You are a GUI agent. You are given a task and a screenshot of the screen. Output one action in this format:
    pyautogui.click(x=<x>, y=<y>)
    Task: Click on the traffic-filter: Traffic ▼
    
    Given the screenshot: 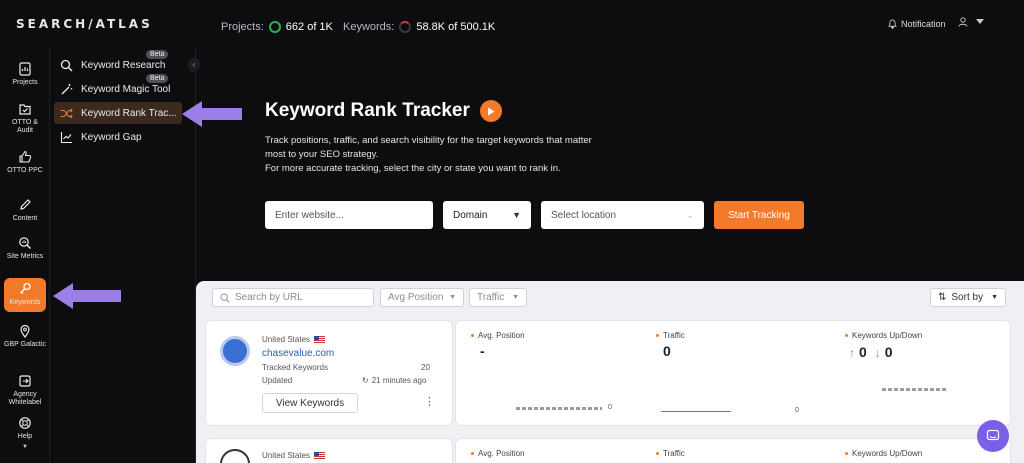 What is the action you would take?
    pyautogui.click(x=498, y=297)
    